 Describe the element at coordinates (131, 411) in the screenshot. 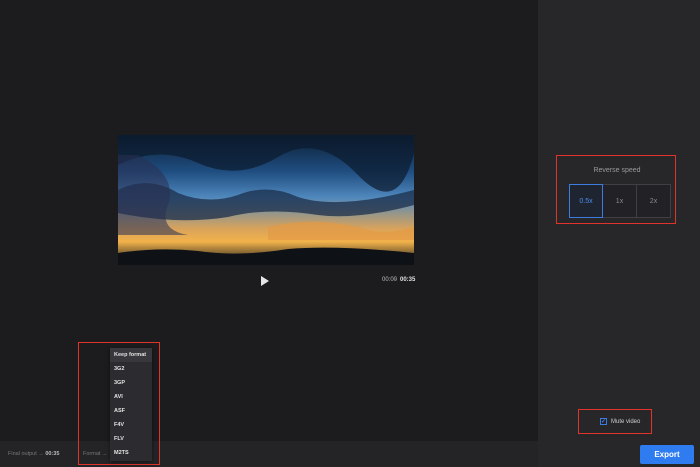

I see `format-option-asf: ASF` at that location.